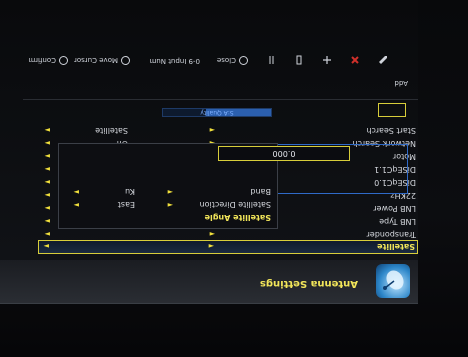 This screenshot has height=357, width=468. Describe the element at coordinates (168, 217) in the screenshot. I see `popup-row: Satellite Angle` at that location.